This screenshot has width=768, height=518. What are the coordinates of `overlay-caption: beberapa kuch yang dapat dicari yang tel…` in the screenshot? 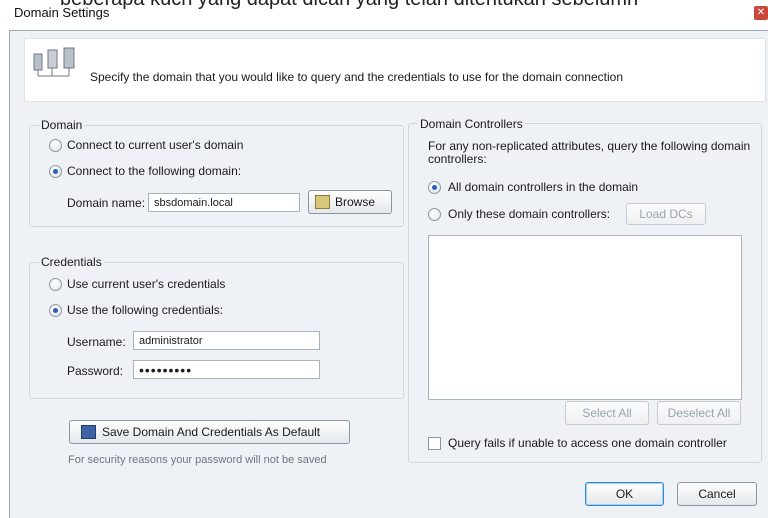 It's located at (349, 5).